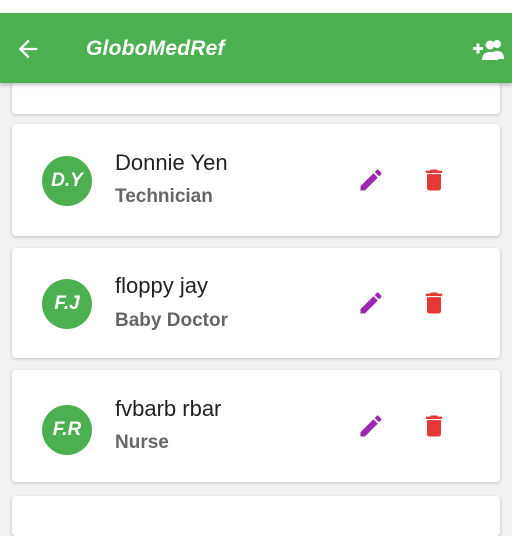 The width and height of the screenshot is (512, 536). I want to click on arrow-back-icon, so click(28, 49).